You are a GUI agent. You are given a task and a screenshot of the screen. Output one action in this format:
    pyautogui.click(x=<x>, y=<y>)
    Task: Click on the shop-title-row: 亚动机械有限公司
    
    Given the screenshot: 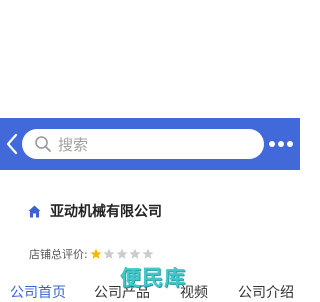 What is the action you would take?
    pyautogui.click(x=95, y=211)
    